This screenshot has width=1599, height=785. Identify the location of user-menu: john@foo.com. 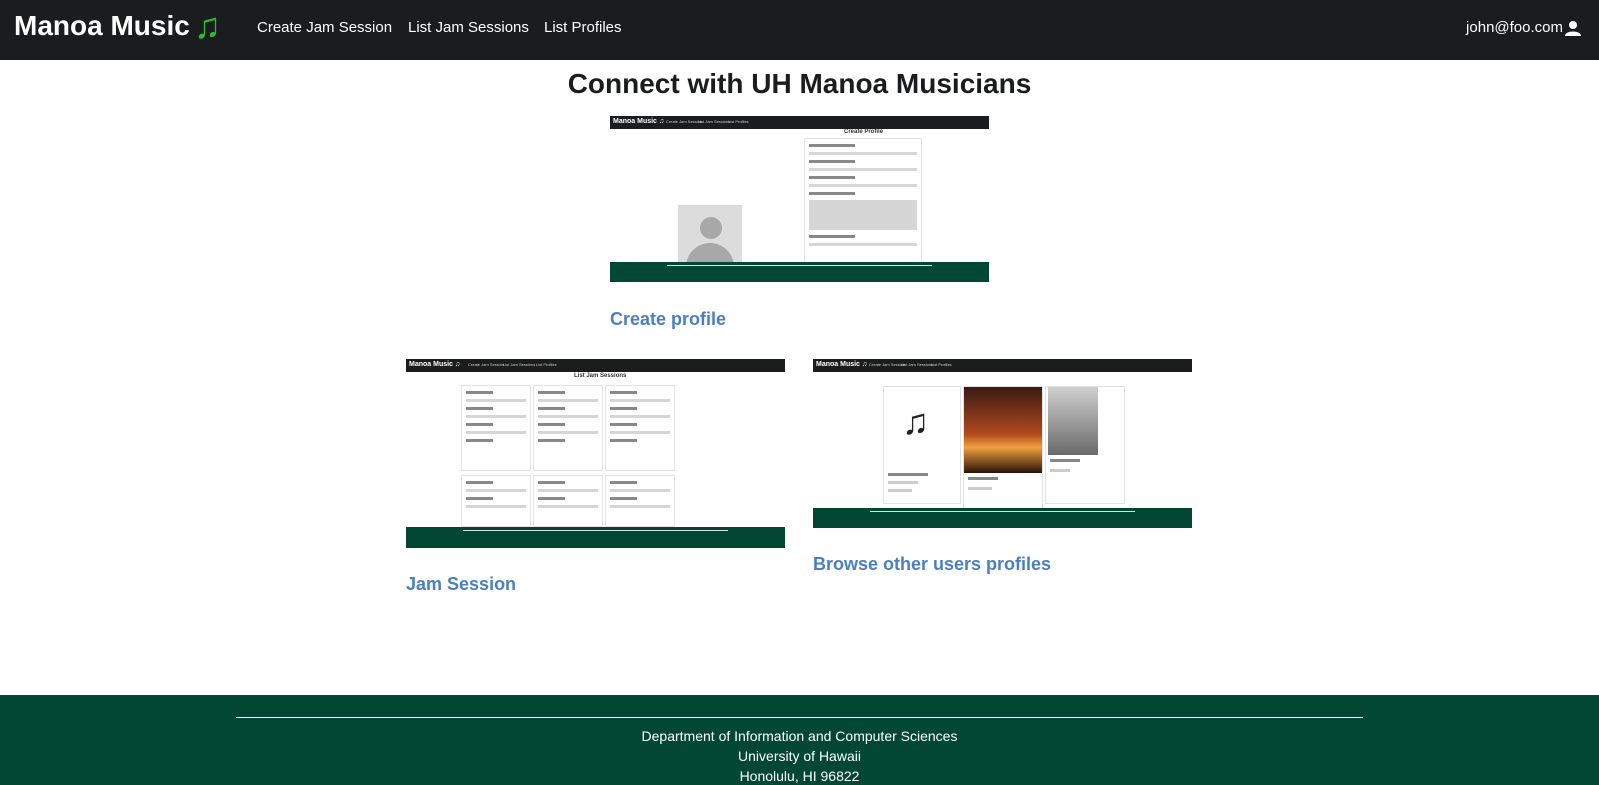
(1523, 27).